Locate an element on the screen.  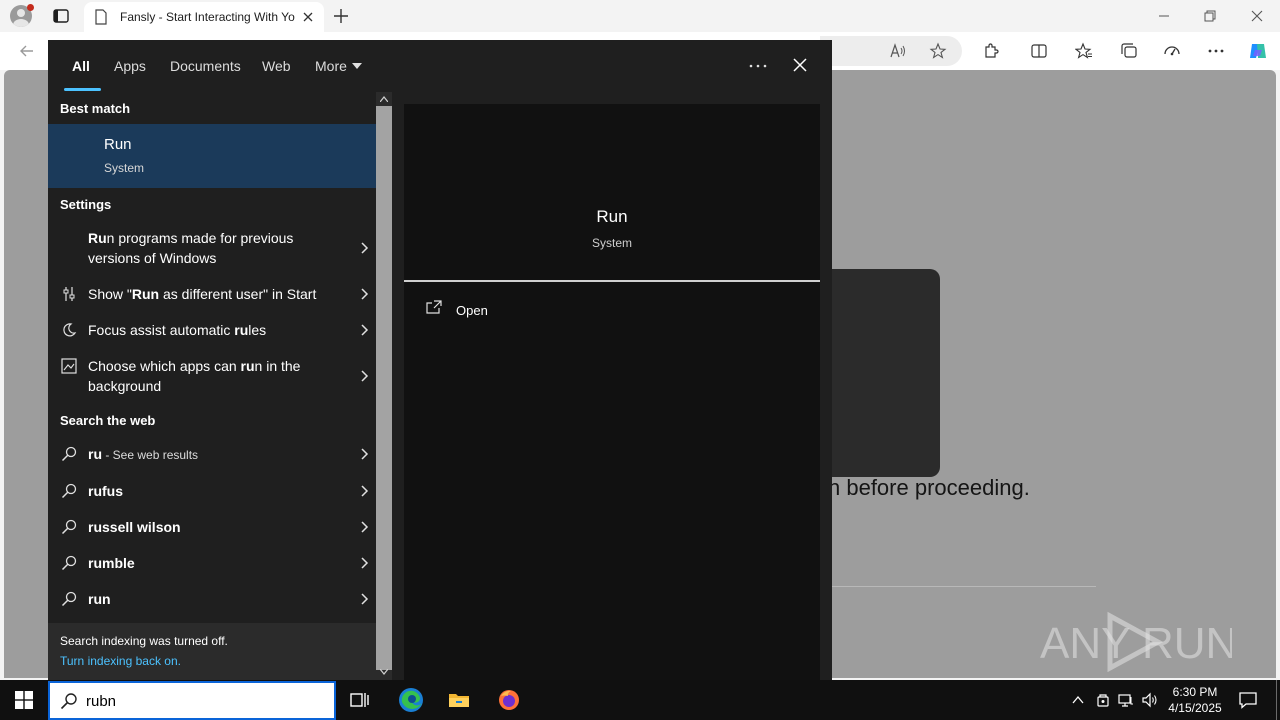
settings-item-run-as-different-user: Show "Run as different user" in Start is located at coordinates (212, 296).